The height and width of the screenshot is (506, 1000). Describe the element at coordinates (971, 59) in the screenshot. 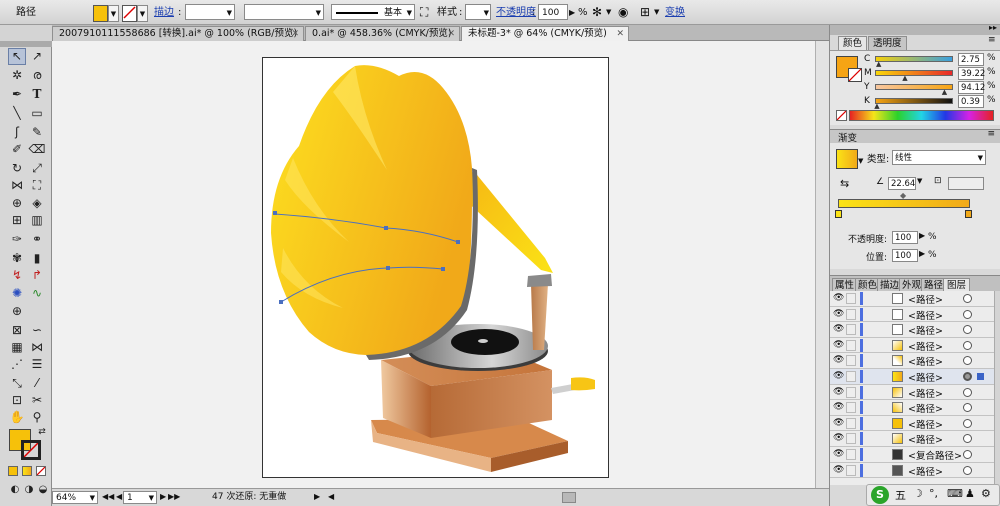

I see `channel-c-field: 2.75` at that location.